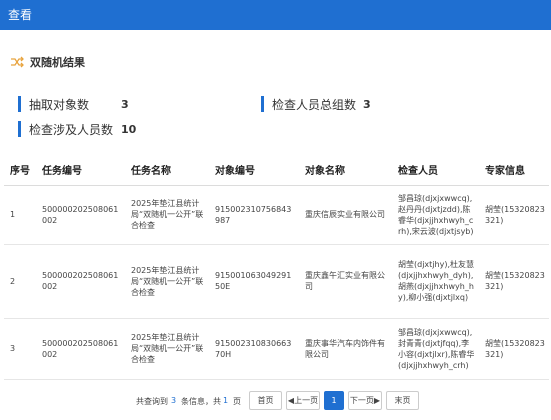 Image resolution: width=551 pixels, height=420 pixels. I want to click on stat-inspectors: 检查涉及人员数 10, so click(77, 129).